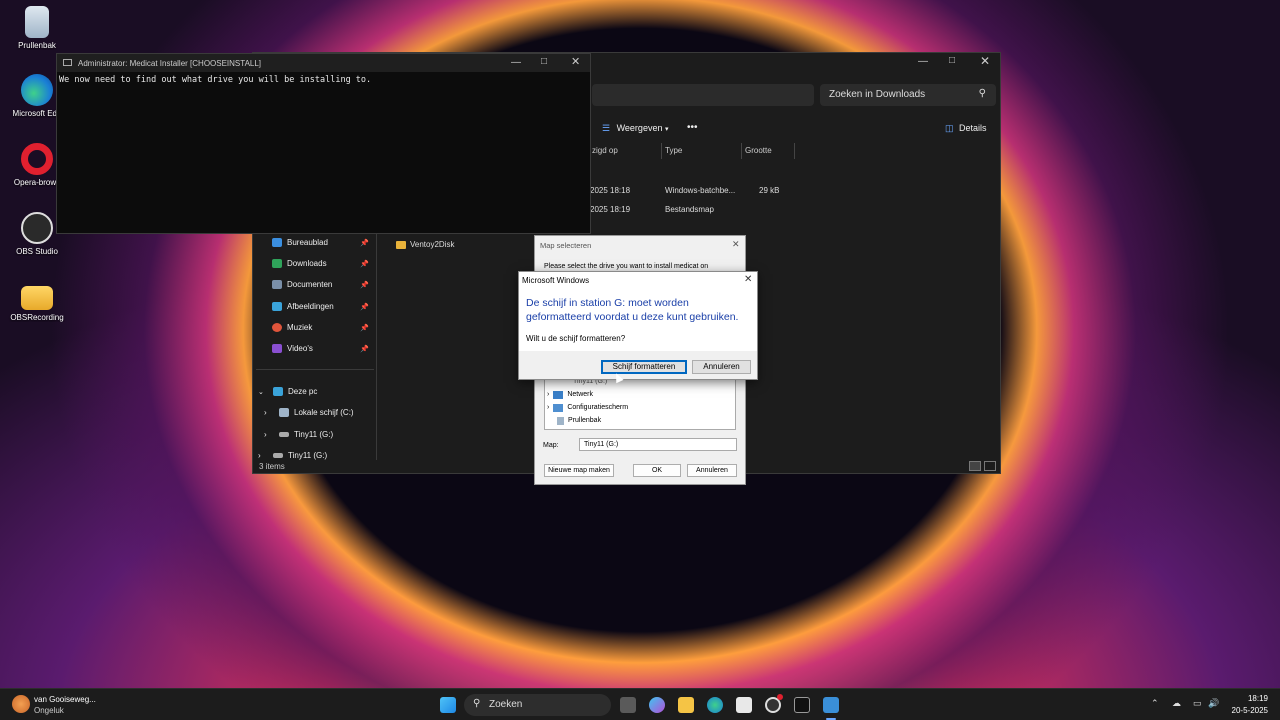 This screenshot has width=1280, height=720. Describe the element at coordinates (558, 395) in the screenshot. I see `network-icon` at that location.